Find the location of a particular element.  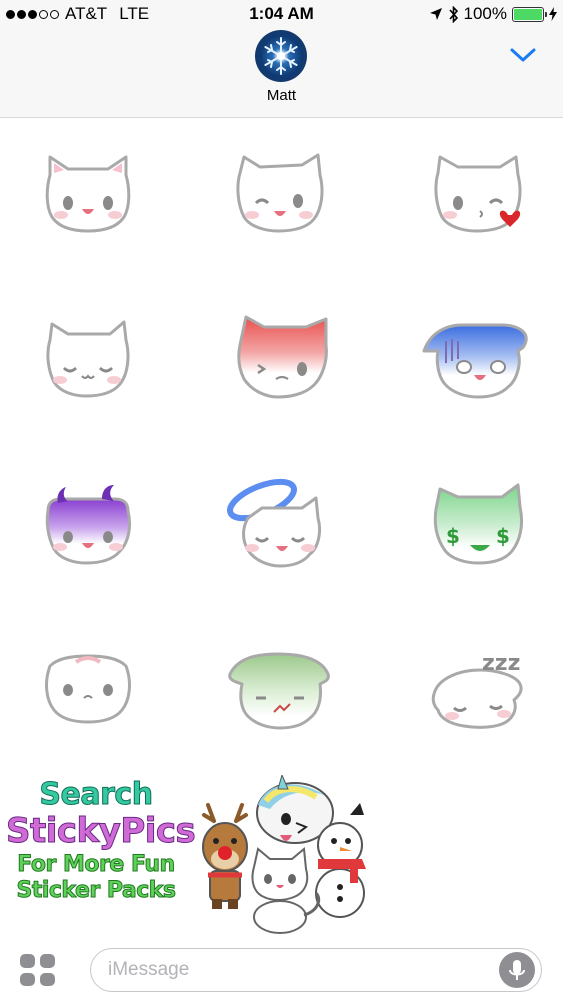

location-arrow-icon is located at coordinates (435, 14).